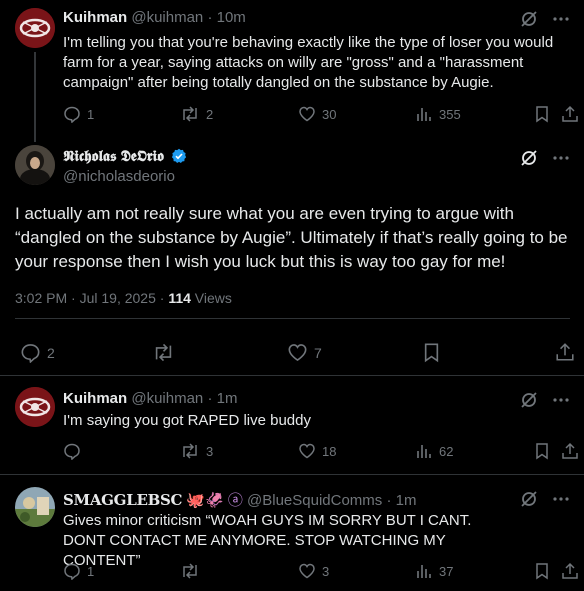 The width and height of the screenshot is (584, 591). I want to click on views-label: Views, so click(213, 298).